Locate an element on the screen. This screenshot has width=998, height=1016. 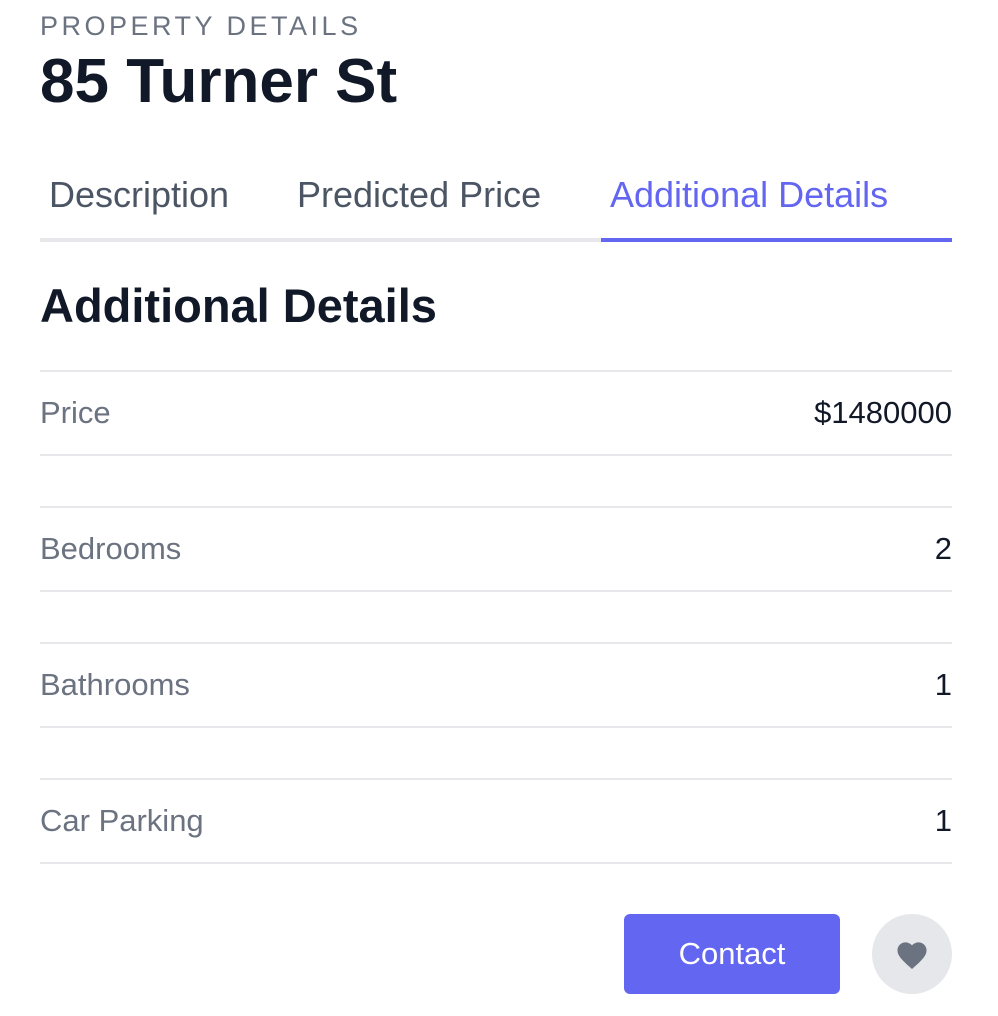
detail-label: Bathrooms is located at coordinates (115, 684).